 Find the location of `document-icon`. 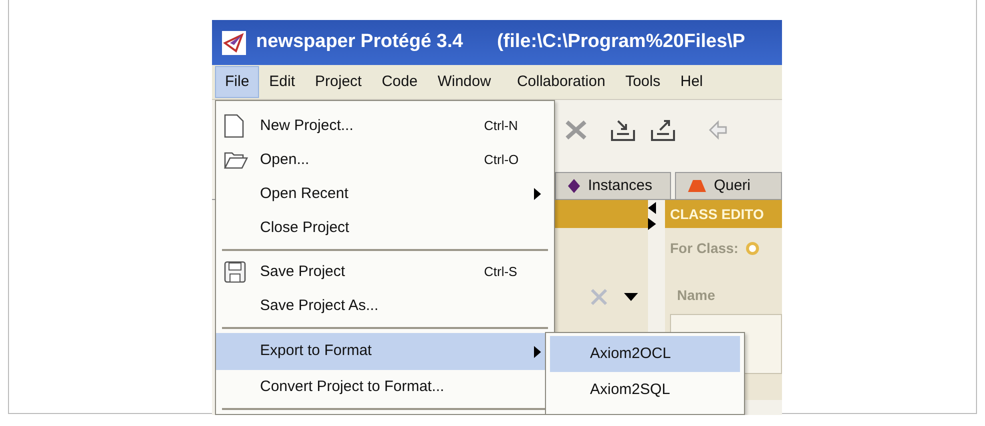

document-icon is located at coordinates (234, 126).